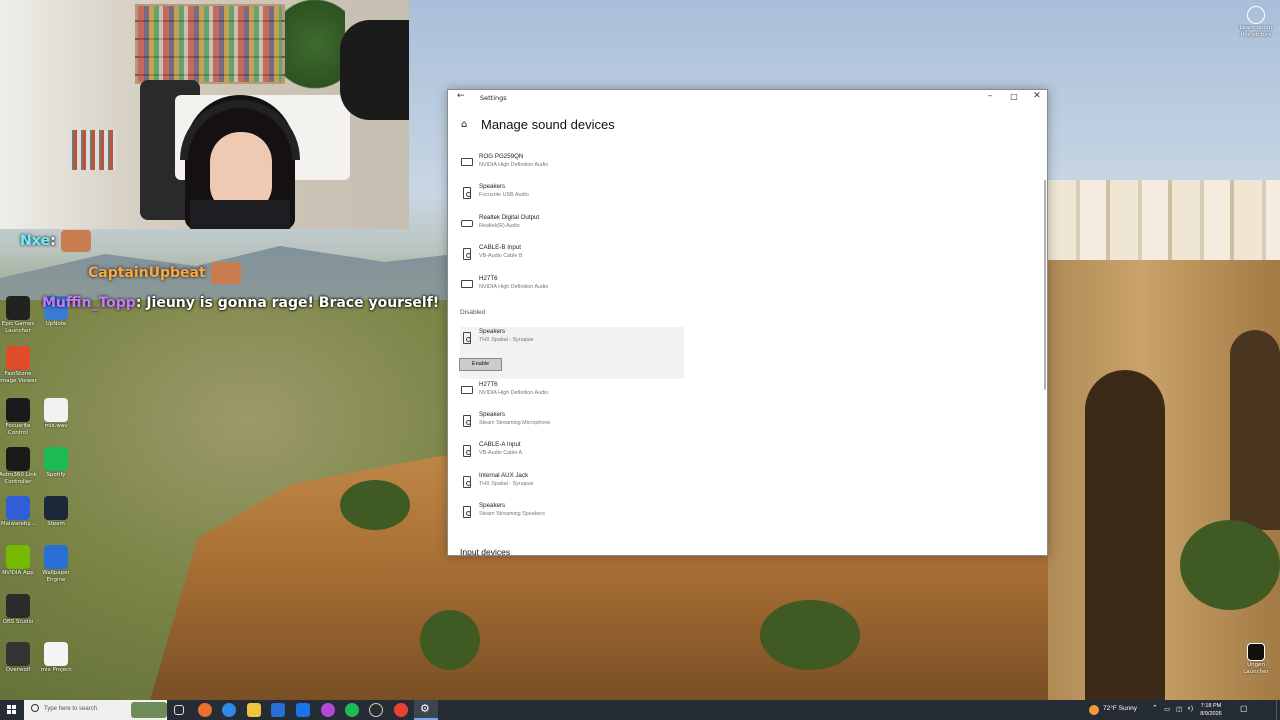  What do you see at coordinates (18, 622) in the screenshot?
I see `desktop-icon-label: OBS Studio` at bounding box center [18, 622].